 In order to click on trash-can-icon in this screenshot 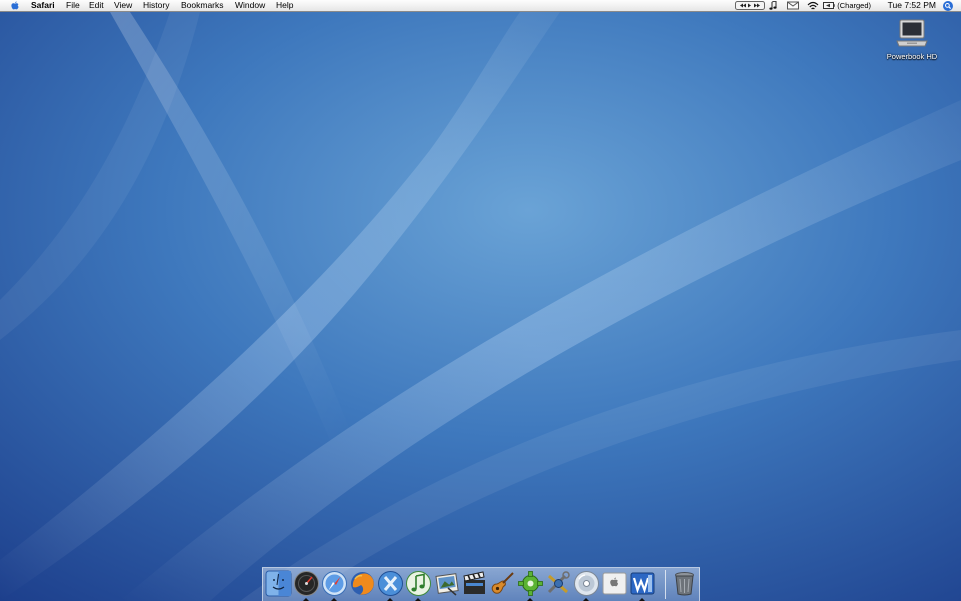, I will do `click(684, 584)`.